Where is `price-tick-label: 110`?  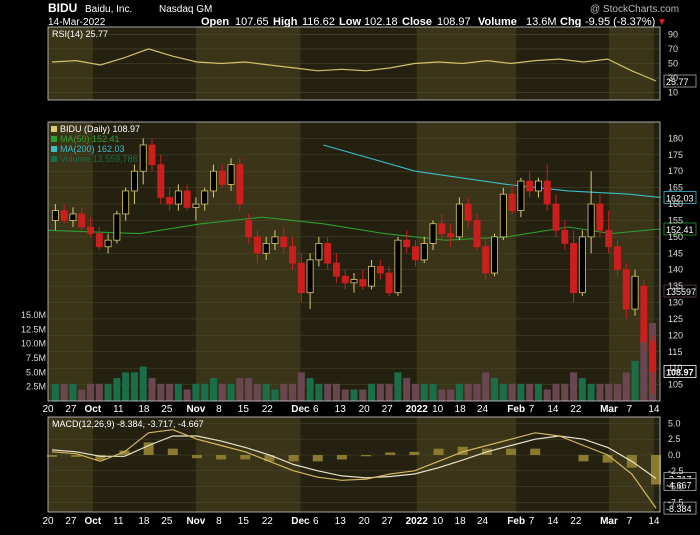 price-tick-label: 110 is located at coordinates (675, 368).